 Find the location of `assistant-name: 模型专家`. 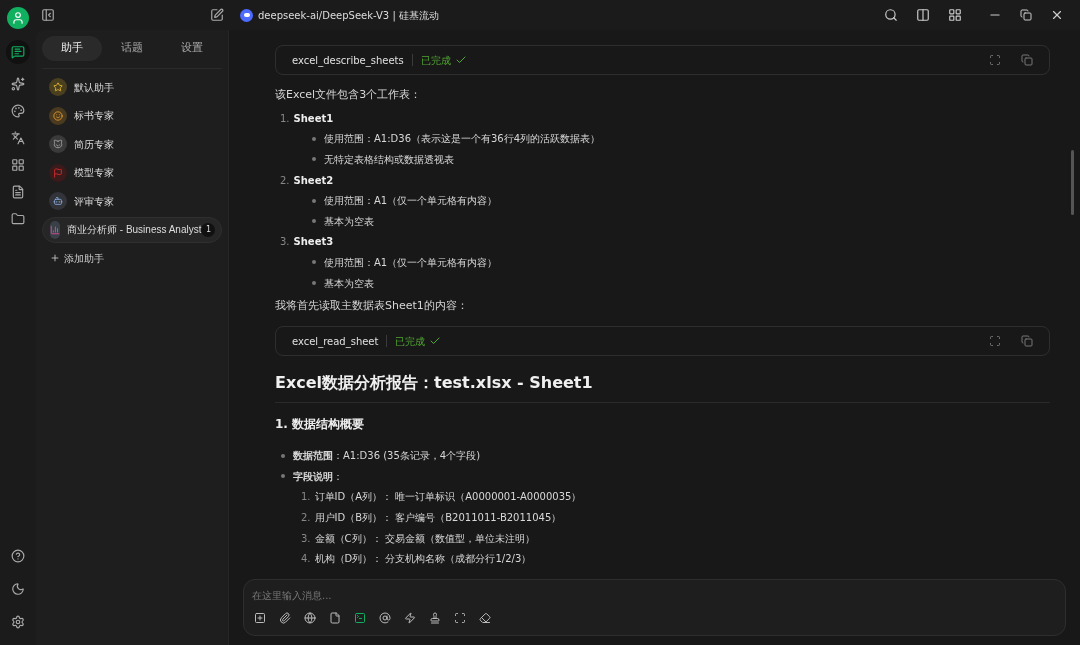

assistant-name: 模型专家 is located at coordinates (94, 173).